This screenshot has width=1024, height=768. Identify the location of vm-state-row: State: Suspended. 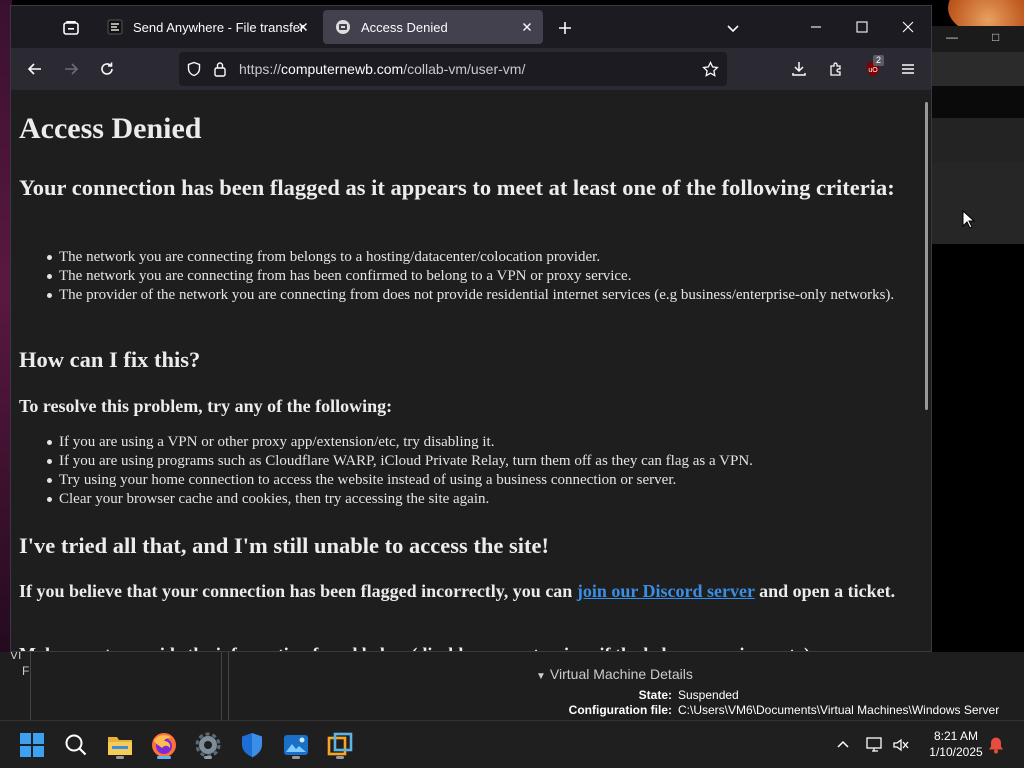
(633, 695).